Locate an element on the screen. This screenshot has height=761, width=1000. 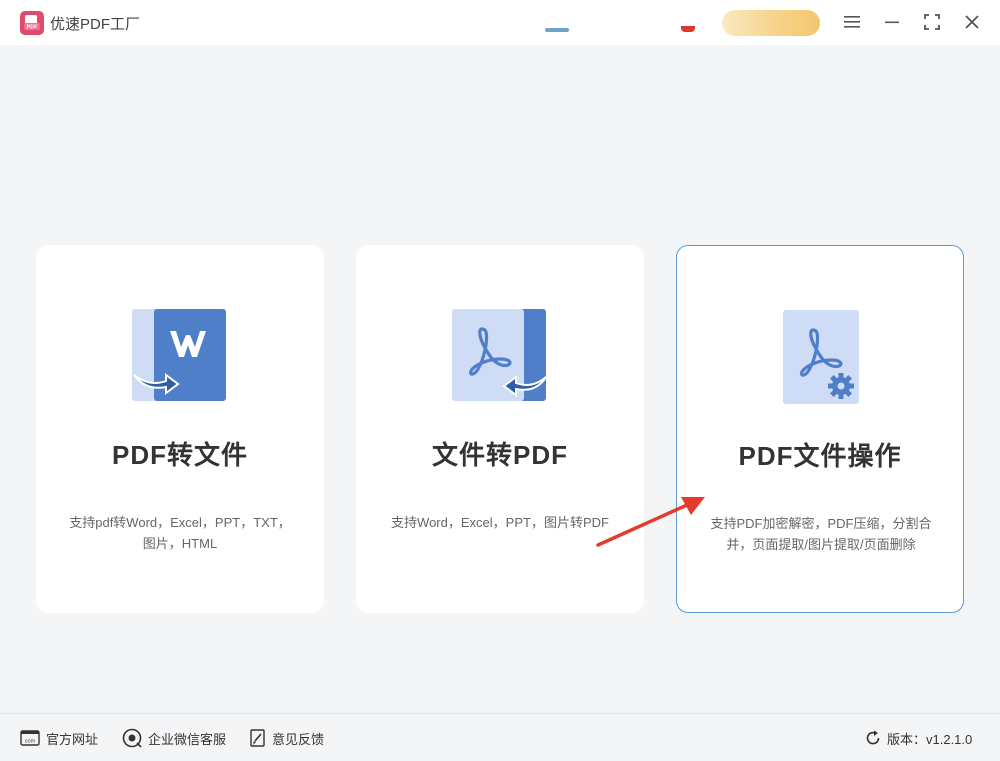
version-info: 版本：v1.2.1.0 is located at coordinates (918, 738).